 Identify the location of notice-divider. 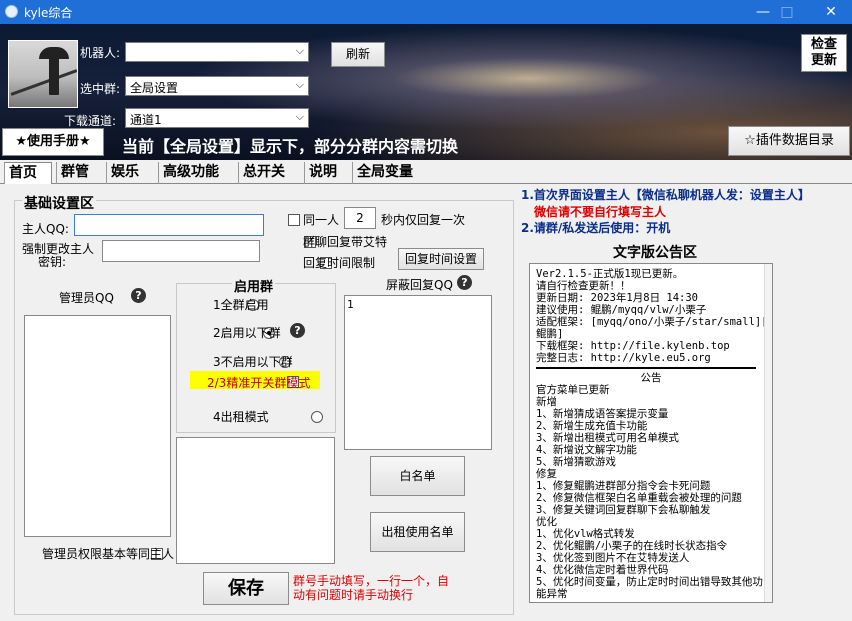
(646, 368).